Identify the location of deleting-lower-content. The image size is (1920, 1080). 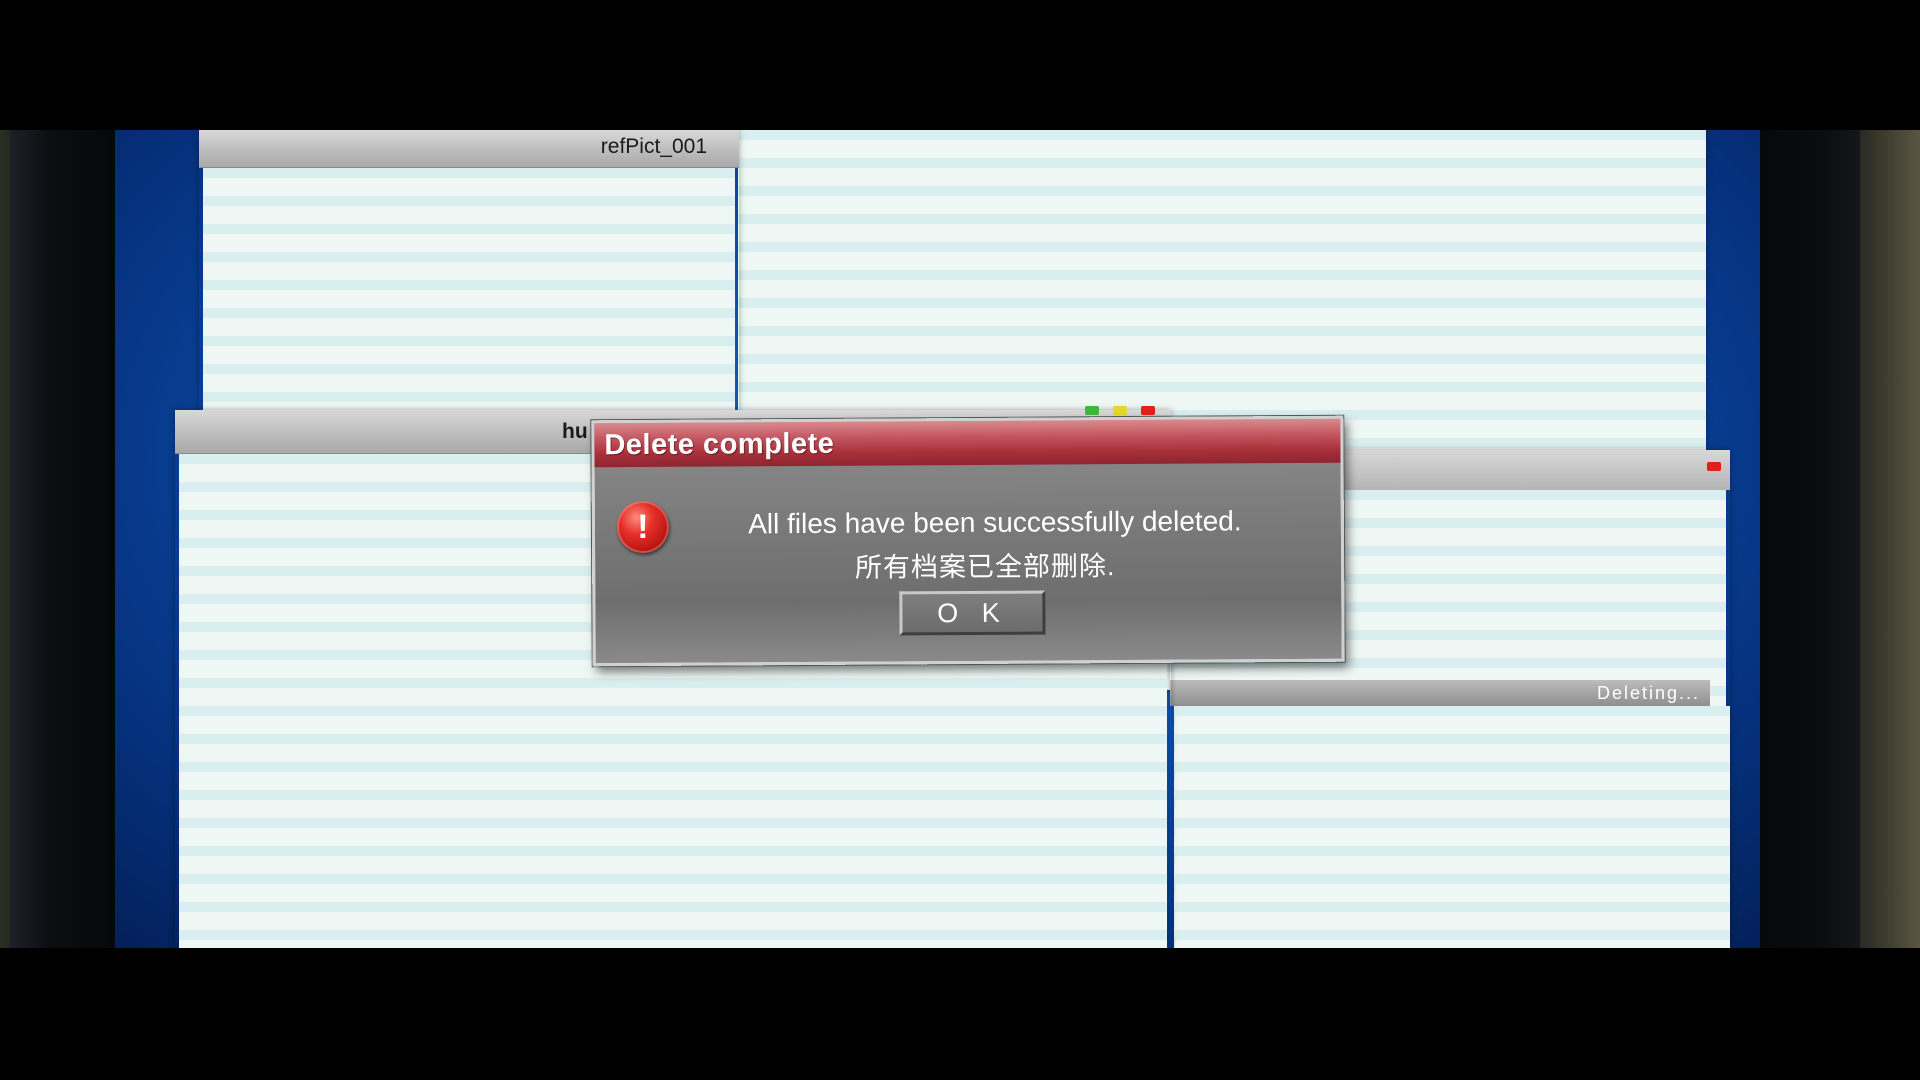
(1452, 827).